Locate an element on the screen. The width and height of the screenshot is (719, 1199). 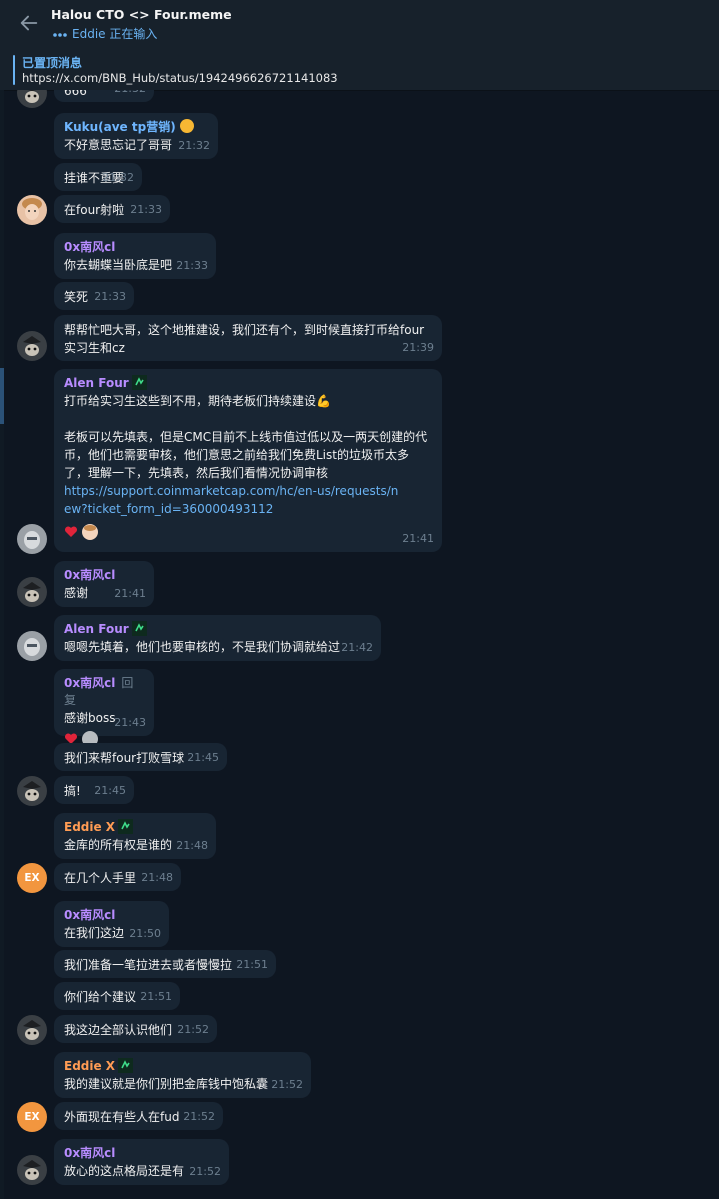
message-bubble: Eddie X 我的建议就是你们别把金库钱中饱私囊 21:52 is located at coordinates (182, 1075).